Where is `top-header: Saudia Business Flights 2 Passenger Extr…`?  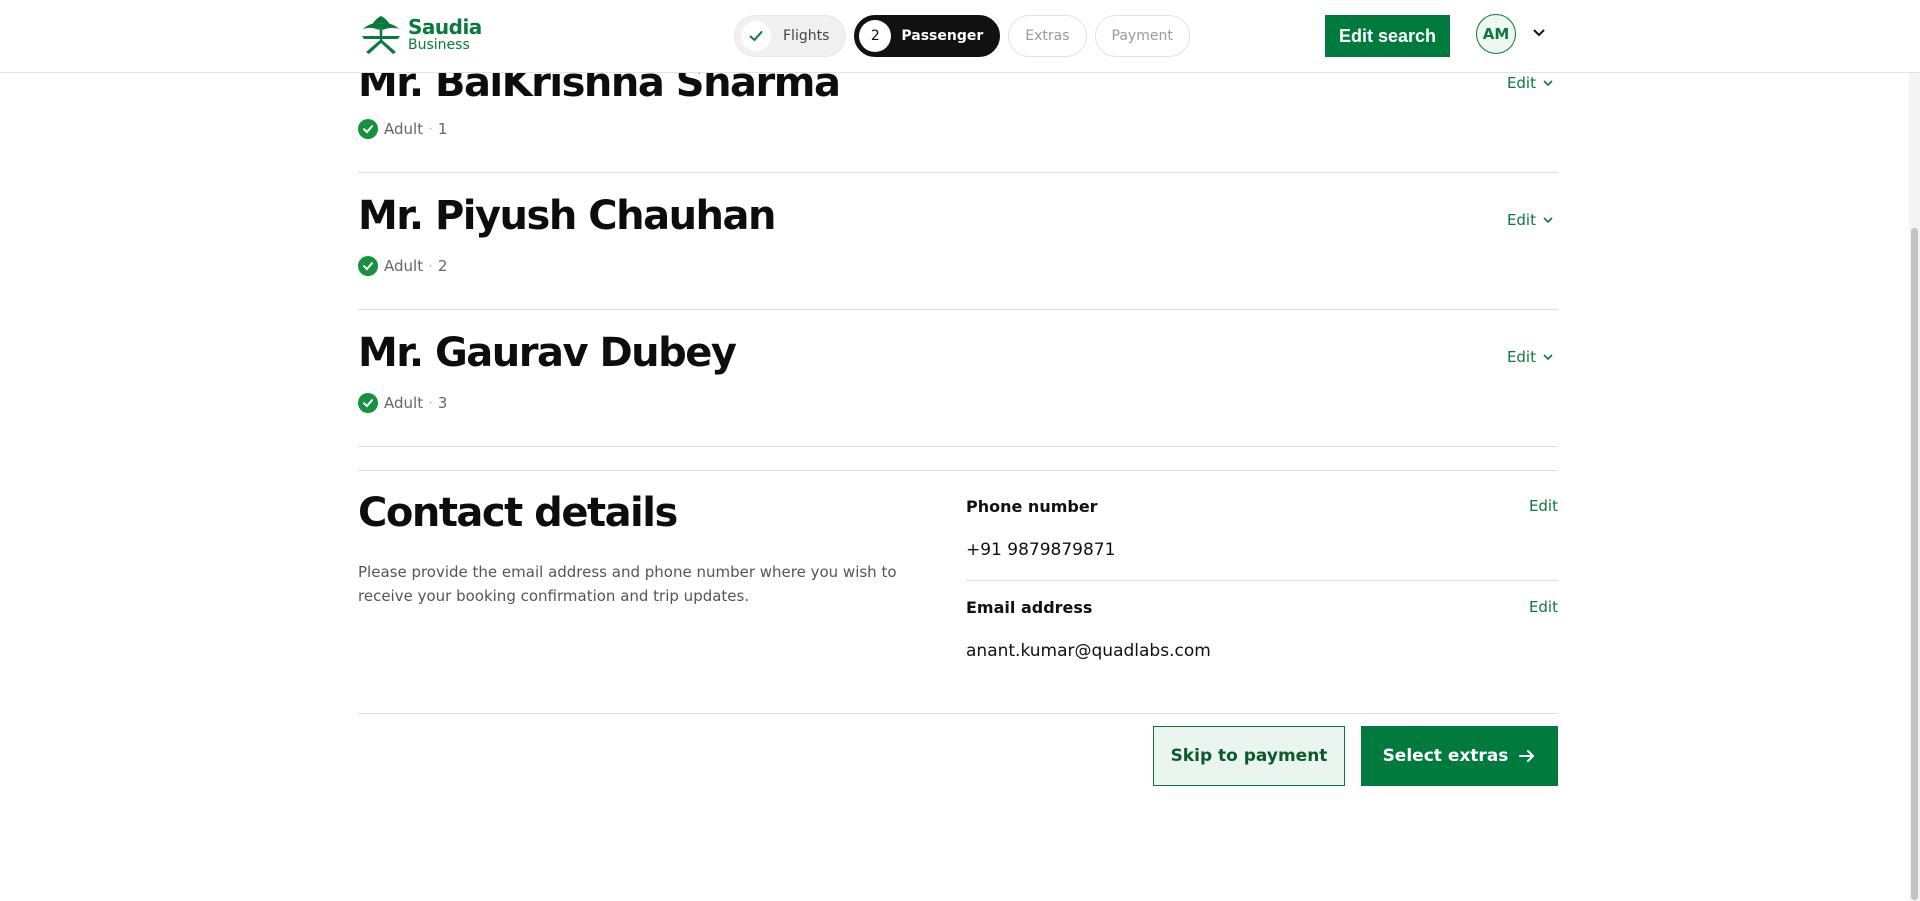 top-header: Saudia Business Flights 2 Passenger Extr… is located at coordinates (960, 36).